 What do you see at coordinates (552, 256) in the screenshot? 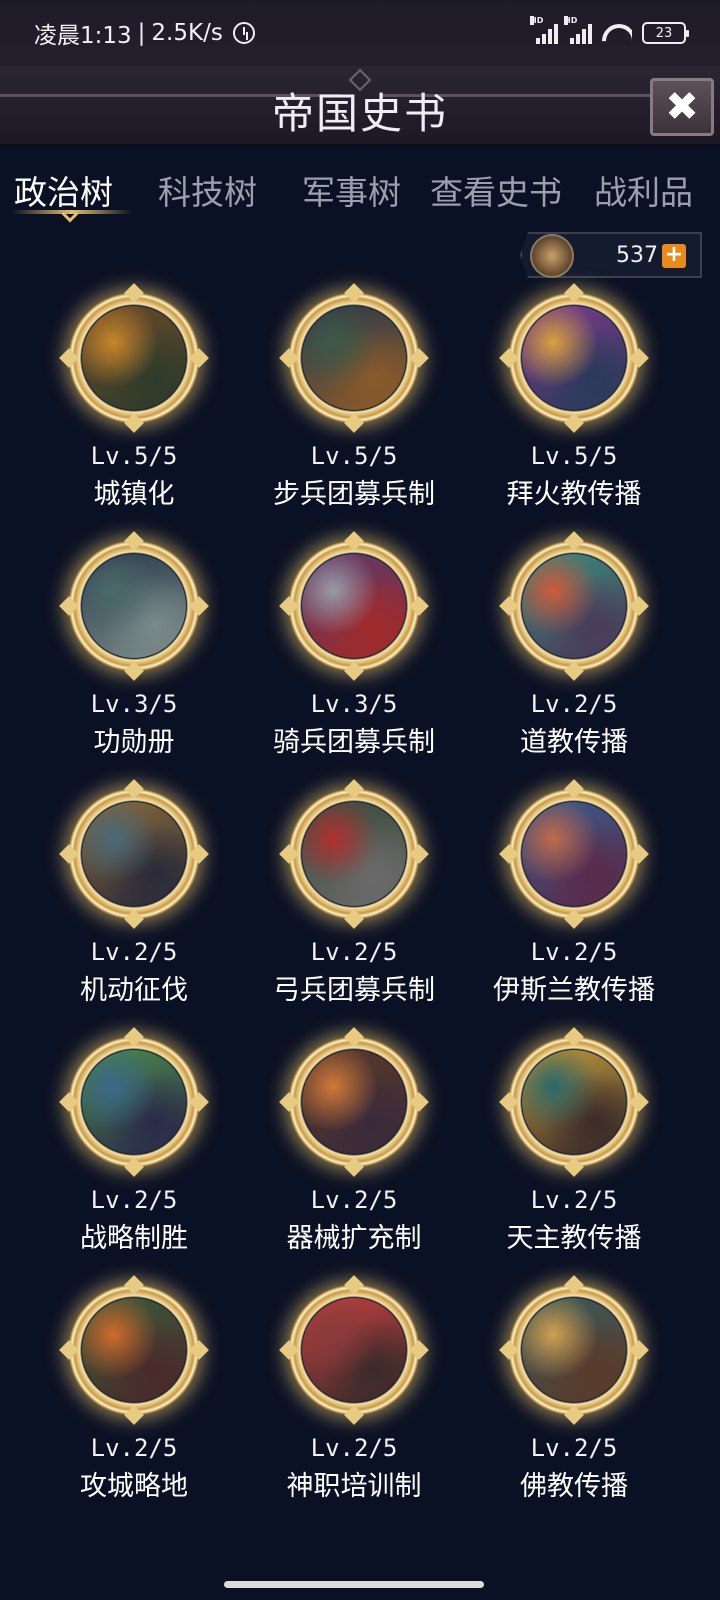
I see `crest-icon` at bounding box center [552, 256].